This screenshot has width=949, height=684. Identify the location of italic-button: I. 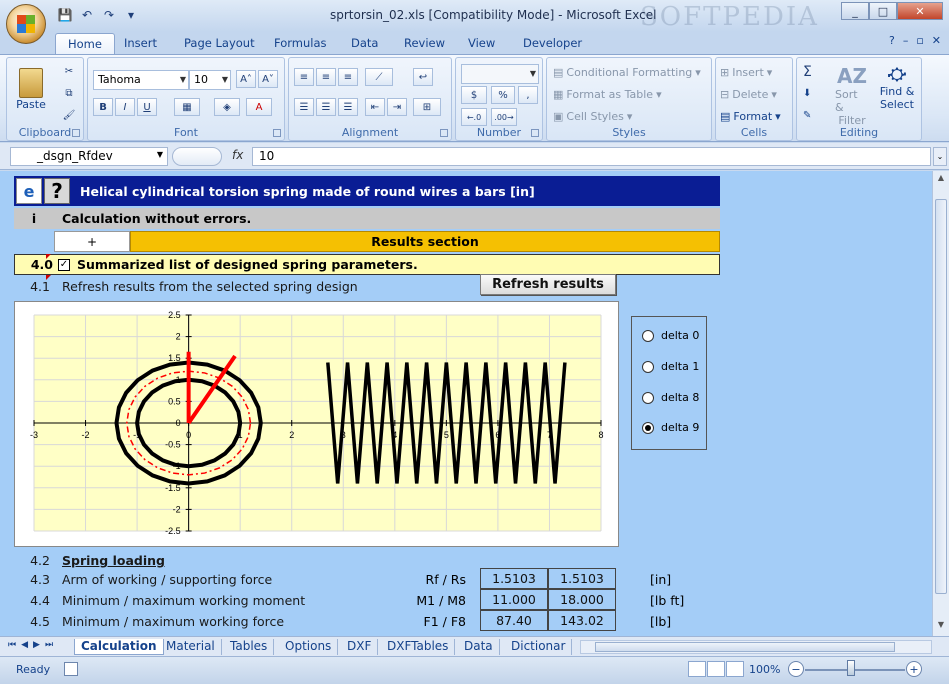
(125, 107).